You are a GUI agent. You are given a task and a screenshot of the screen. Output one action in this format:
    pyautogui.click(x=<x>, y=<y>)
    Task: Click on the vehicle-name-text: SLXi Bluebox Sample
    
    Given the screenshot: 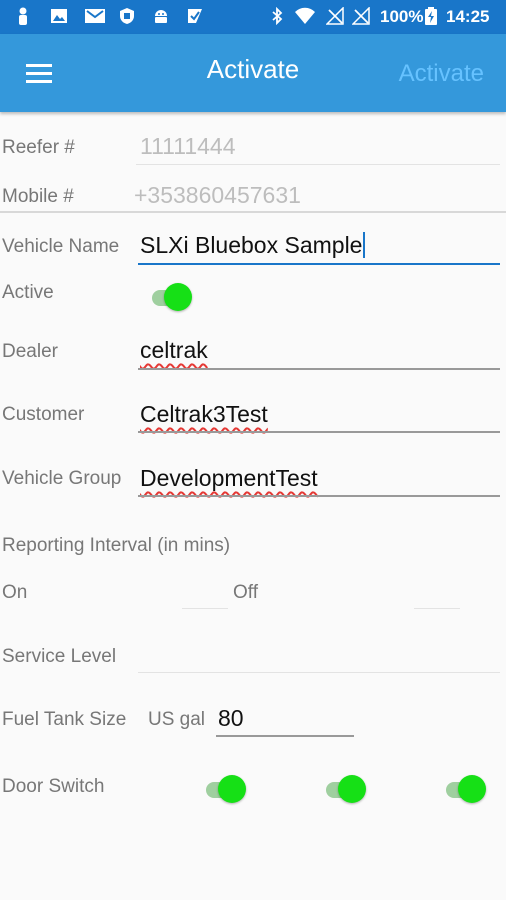 What is the action you would take?
    pyautogui.click(x=251, y=245)
    